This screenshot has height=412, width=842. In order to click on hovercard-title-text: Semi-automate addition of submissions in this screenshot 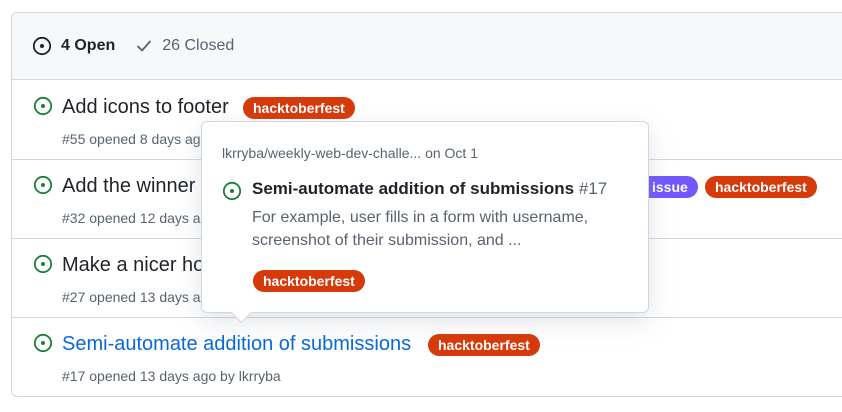, I will do `click(413, 188)`.